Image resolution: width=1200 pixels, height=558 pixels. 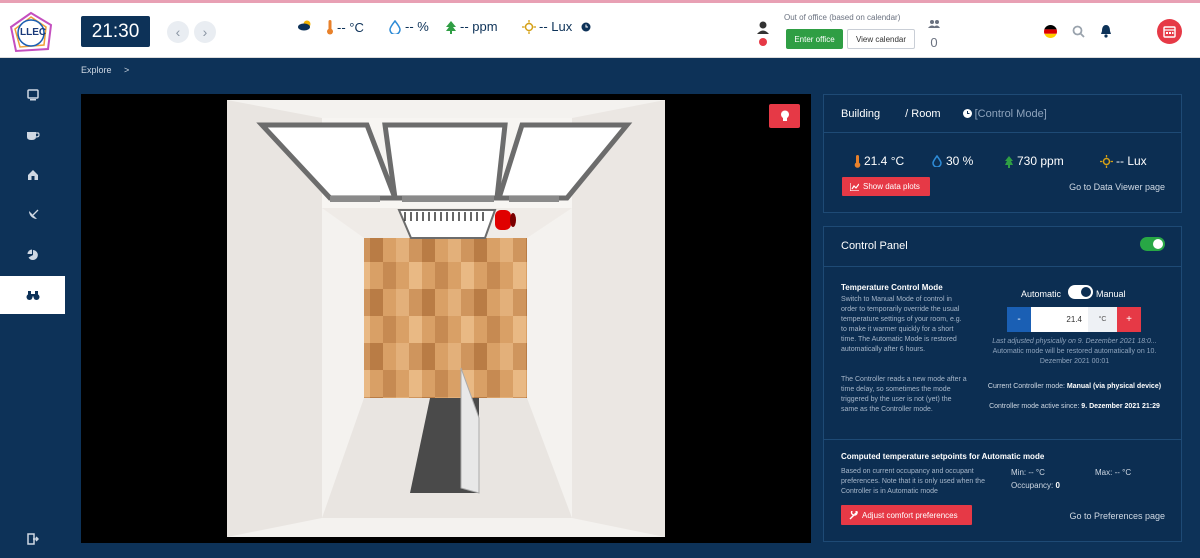 I want to click on sidebar-item-explore, so click(x=32, y=295).